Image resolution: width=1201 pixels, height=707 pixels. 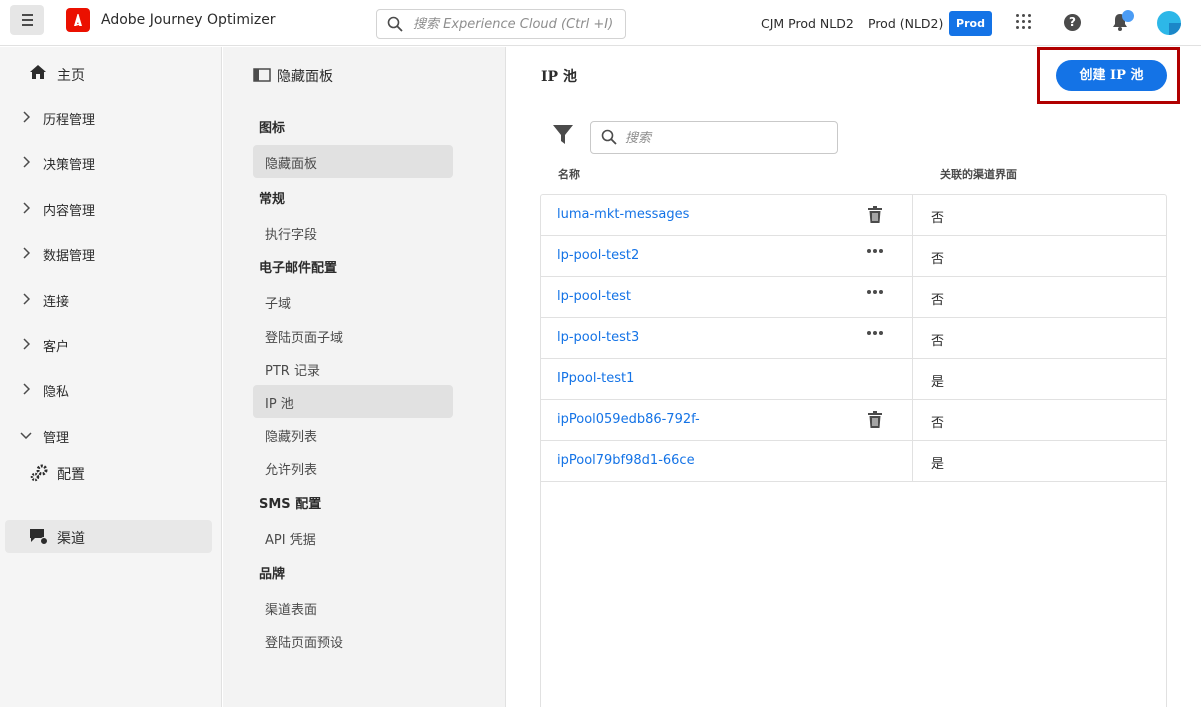 I want to click on ip-pool-link: ipPool059edb86-792f-, so click(x=628, y=419).